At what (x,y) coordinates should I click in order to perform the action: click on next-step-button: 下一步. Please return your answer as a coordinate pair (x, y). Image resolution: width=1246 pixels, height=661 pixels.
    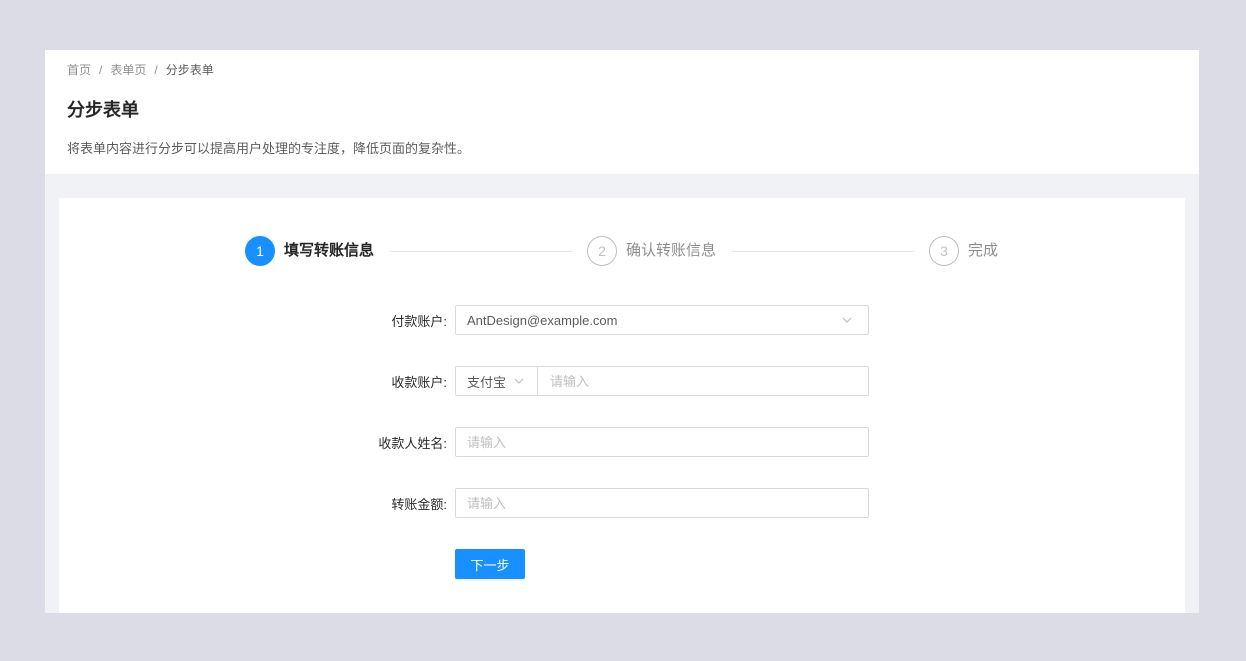
    Looking at the image, I should click on (490, 564).